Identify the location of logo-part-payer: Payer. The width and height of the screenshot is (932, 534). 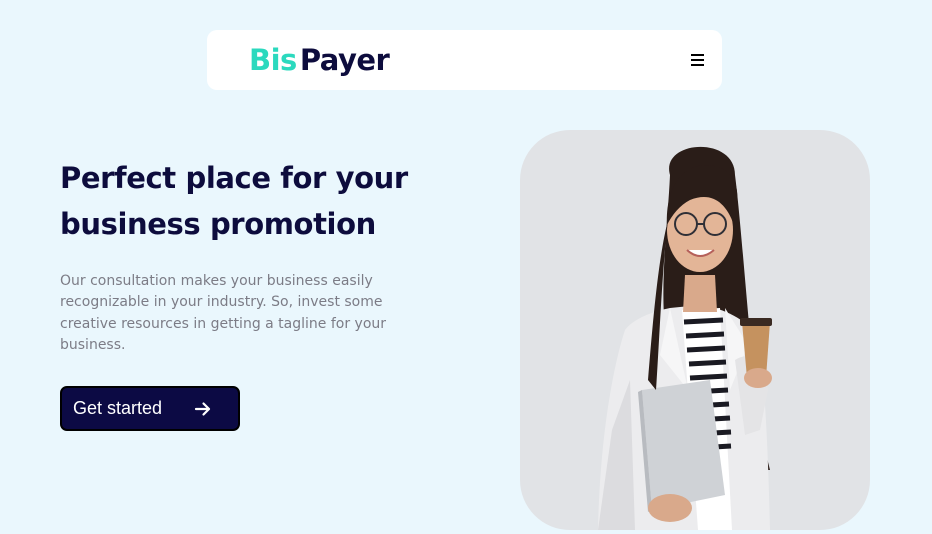
(344, 60).